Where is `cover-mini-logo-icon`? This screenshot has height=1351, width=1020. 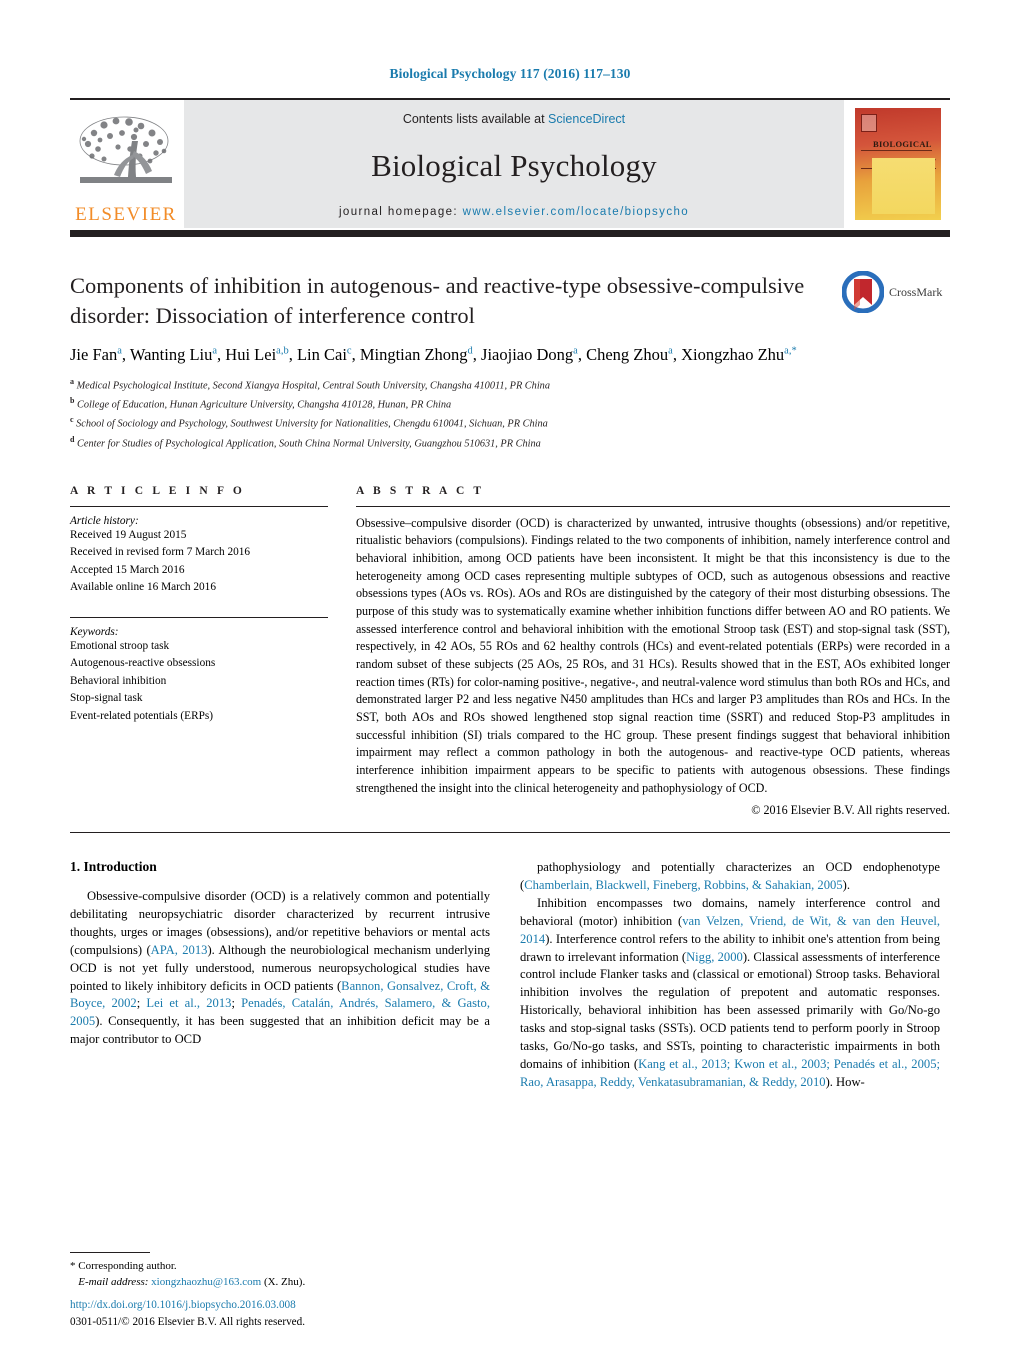 cover-mini-logo-icon is located at coordinates (869, 123).